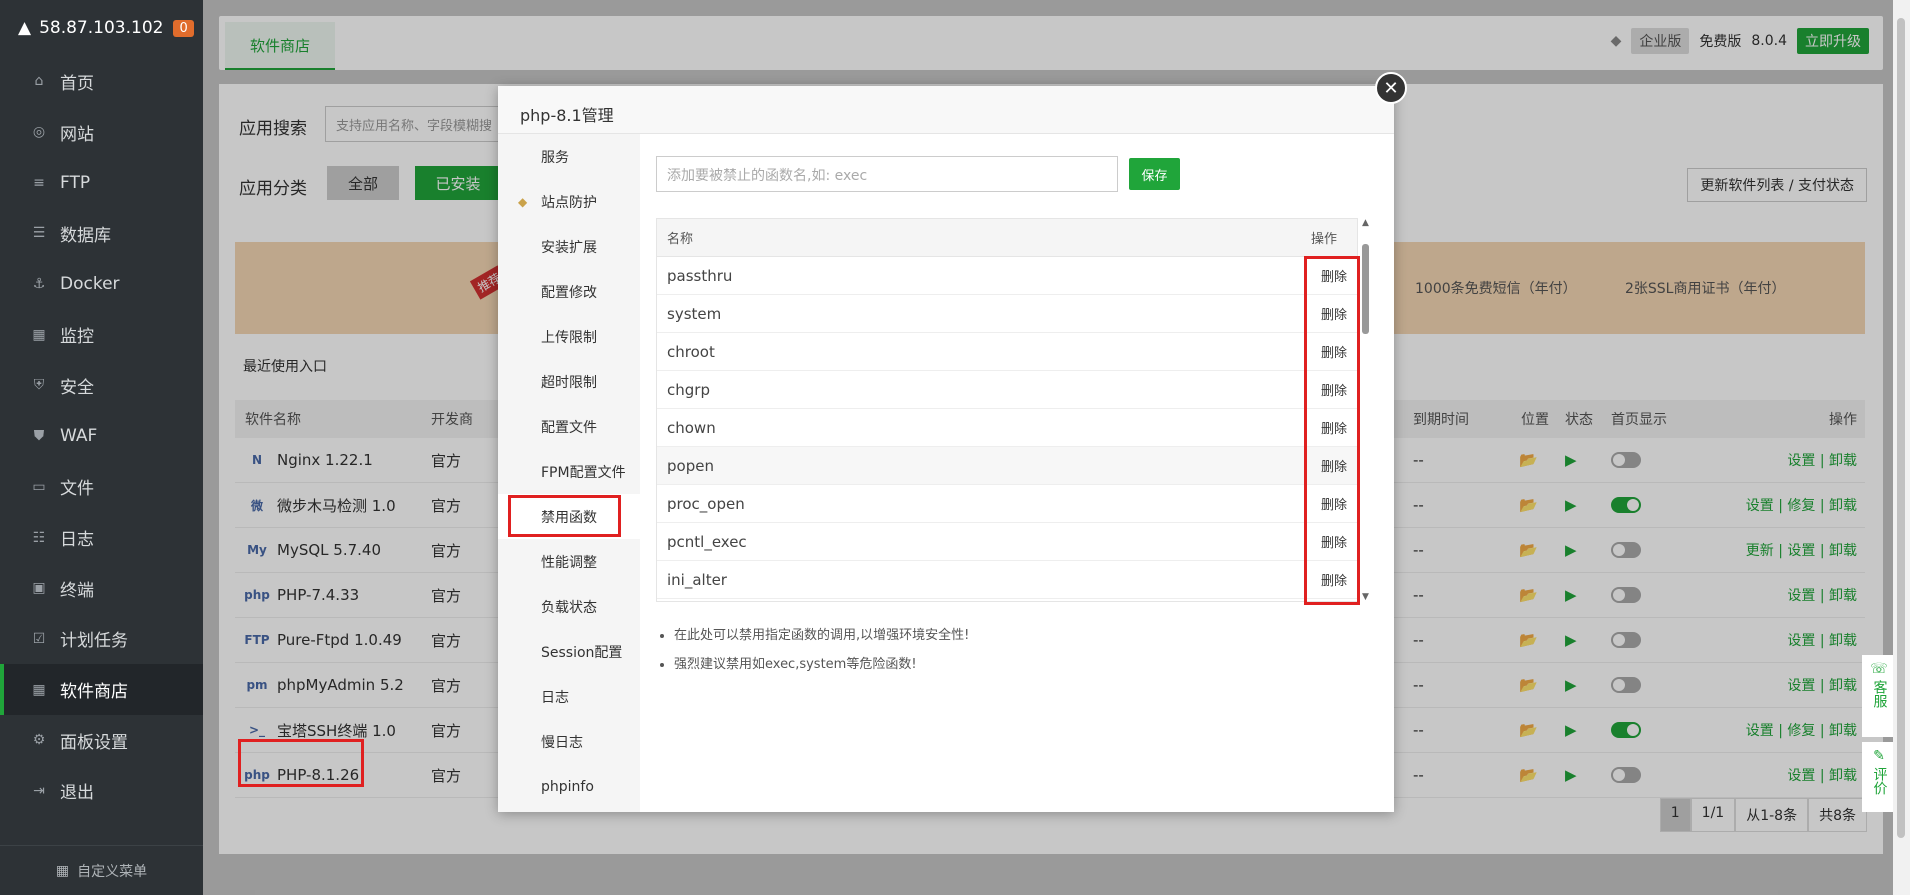 Image resolution: width=1910 pixels, height=895 pixels. Describe the element at coordinates (1365, 289) in the screenshot. I see `functions-scroll-thumb` at that location.